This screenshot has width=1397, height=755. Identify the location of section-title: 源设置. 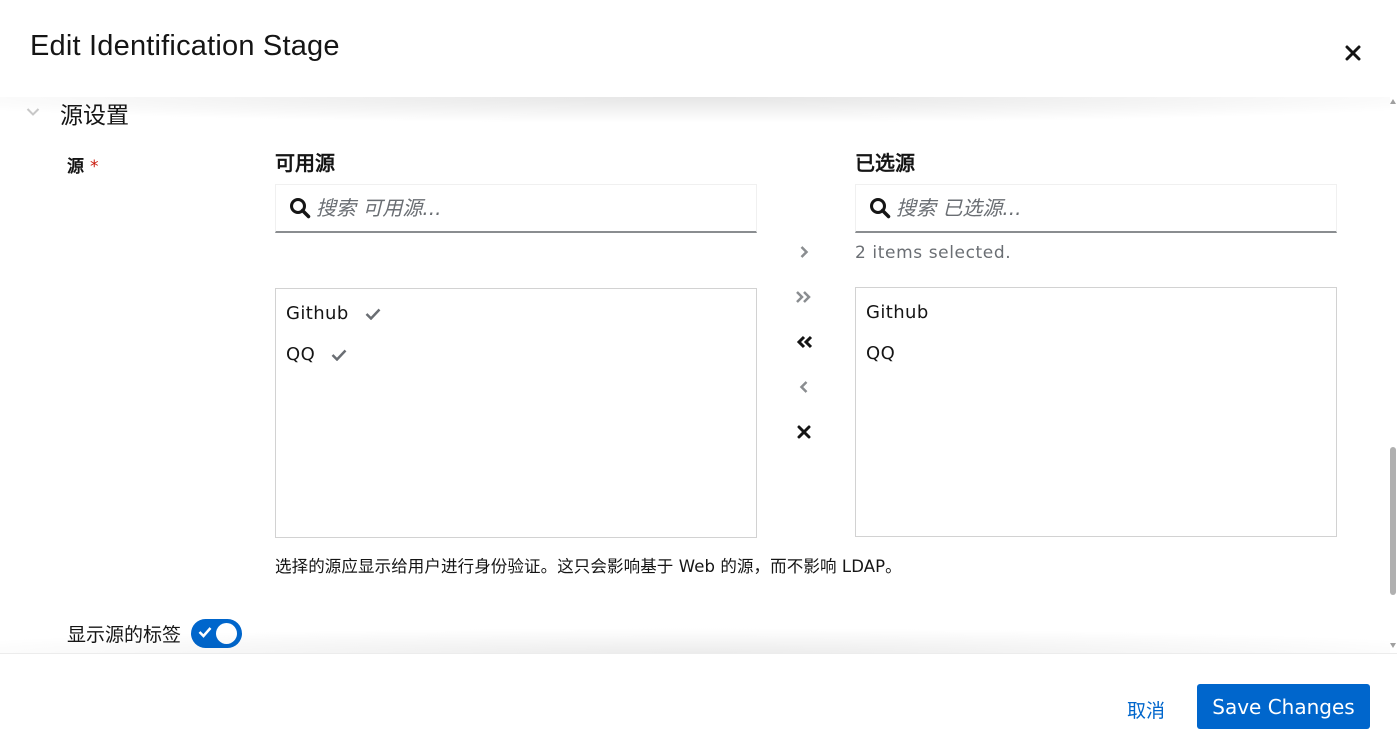
(94, 116).